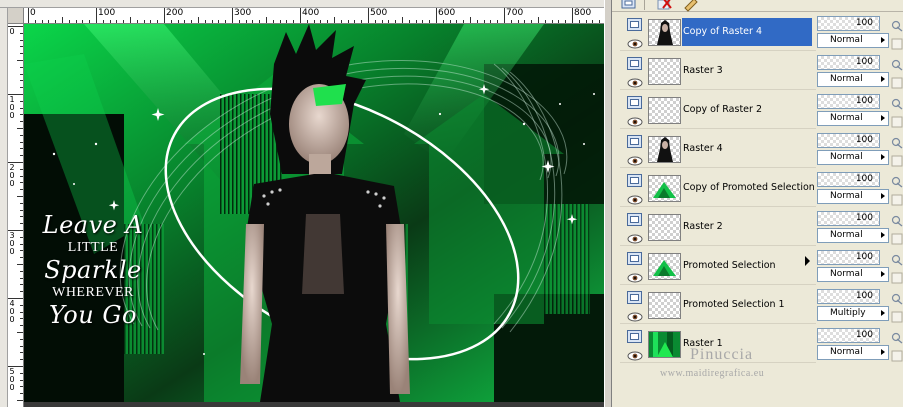 This screenshot has height=407, width=903. What do you see at coordinates (807, 261) in the screenshot?
I see `expand-arrow-icon` at bounding box center [807, 261].